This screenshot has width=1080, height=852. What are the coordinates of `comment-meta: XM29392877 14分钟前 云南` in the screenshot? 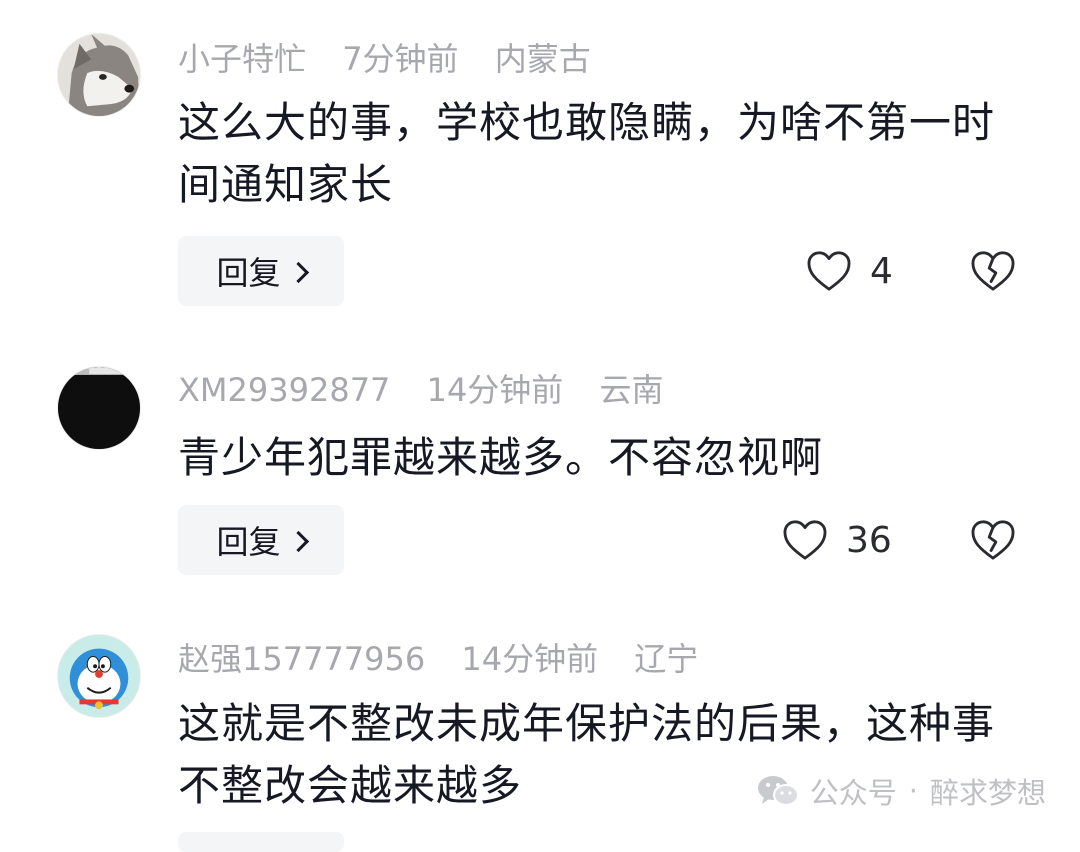 It's located at (434, 390).